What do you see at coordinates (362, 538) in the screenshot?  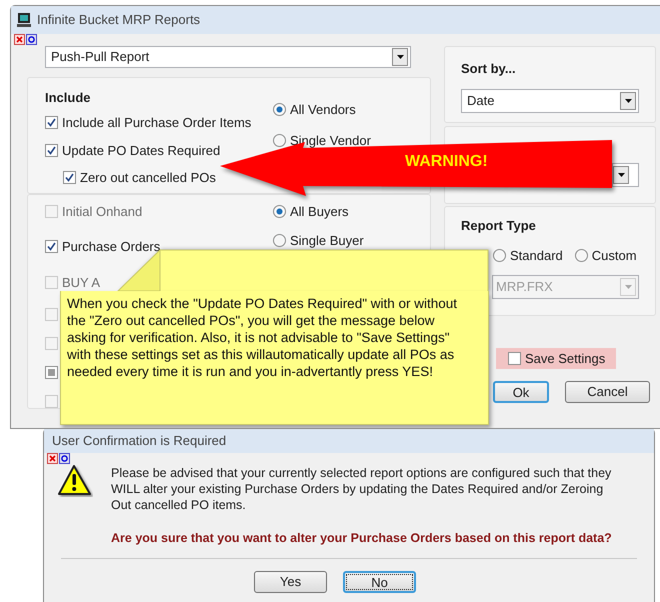 I see `dialog-question: Are you sure that you want to alter your Purchase Orders based on this report data?` at bounding box center [362, 538].